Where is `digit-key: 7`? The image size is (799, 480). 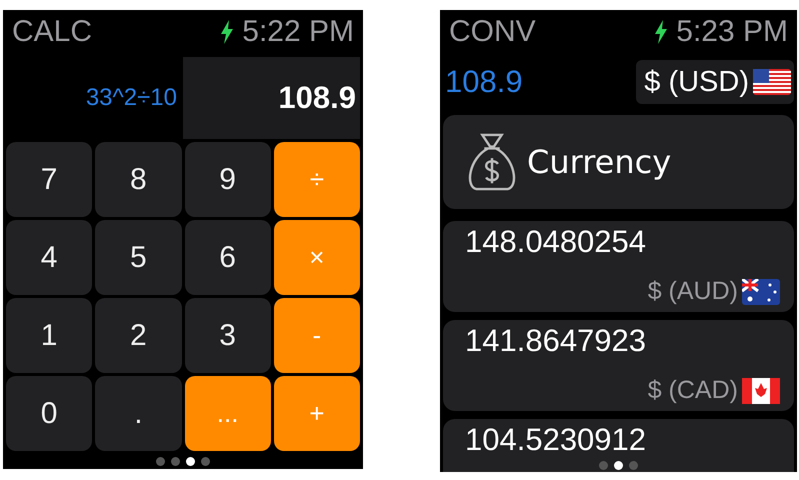
digit-key: 7 is located at coordinates (49, 179).